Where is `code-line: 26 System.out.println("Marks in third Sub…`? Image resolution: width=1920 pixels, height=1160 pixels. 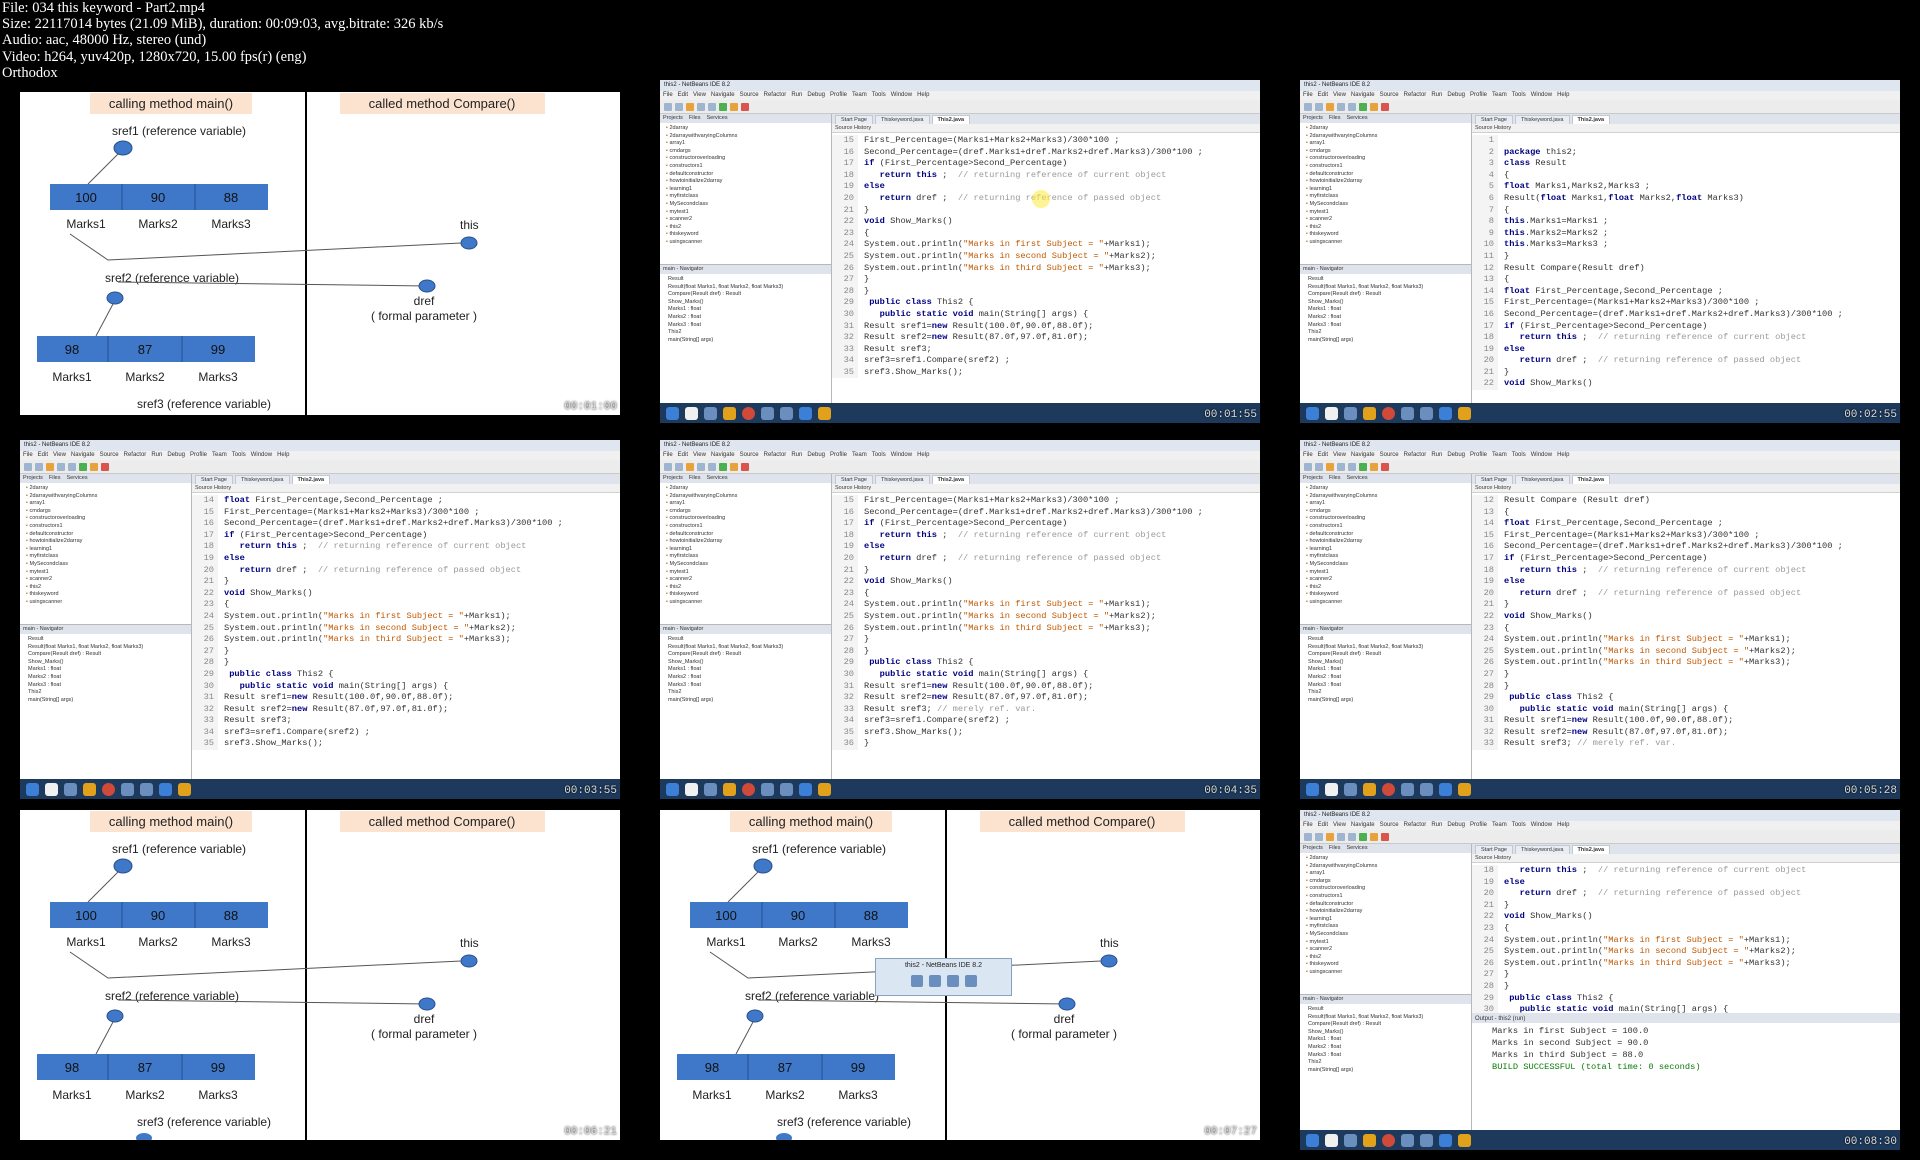 code-line: 26 System.out.println("Marks in third Sub… is located at coordinates (1686, 963).